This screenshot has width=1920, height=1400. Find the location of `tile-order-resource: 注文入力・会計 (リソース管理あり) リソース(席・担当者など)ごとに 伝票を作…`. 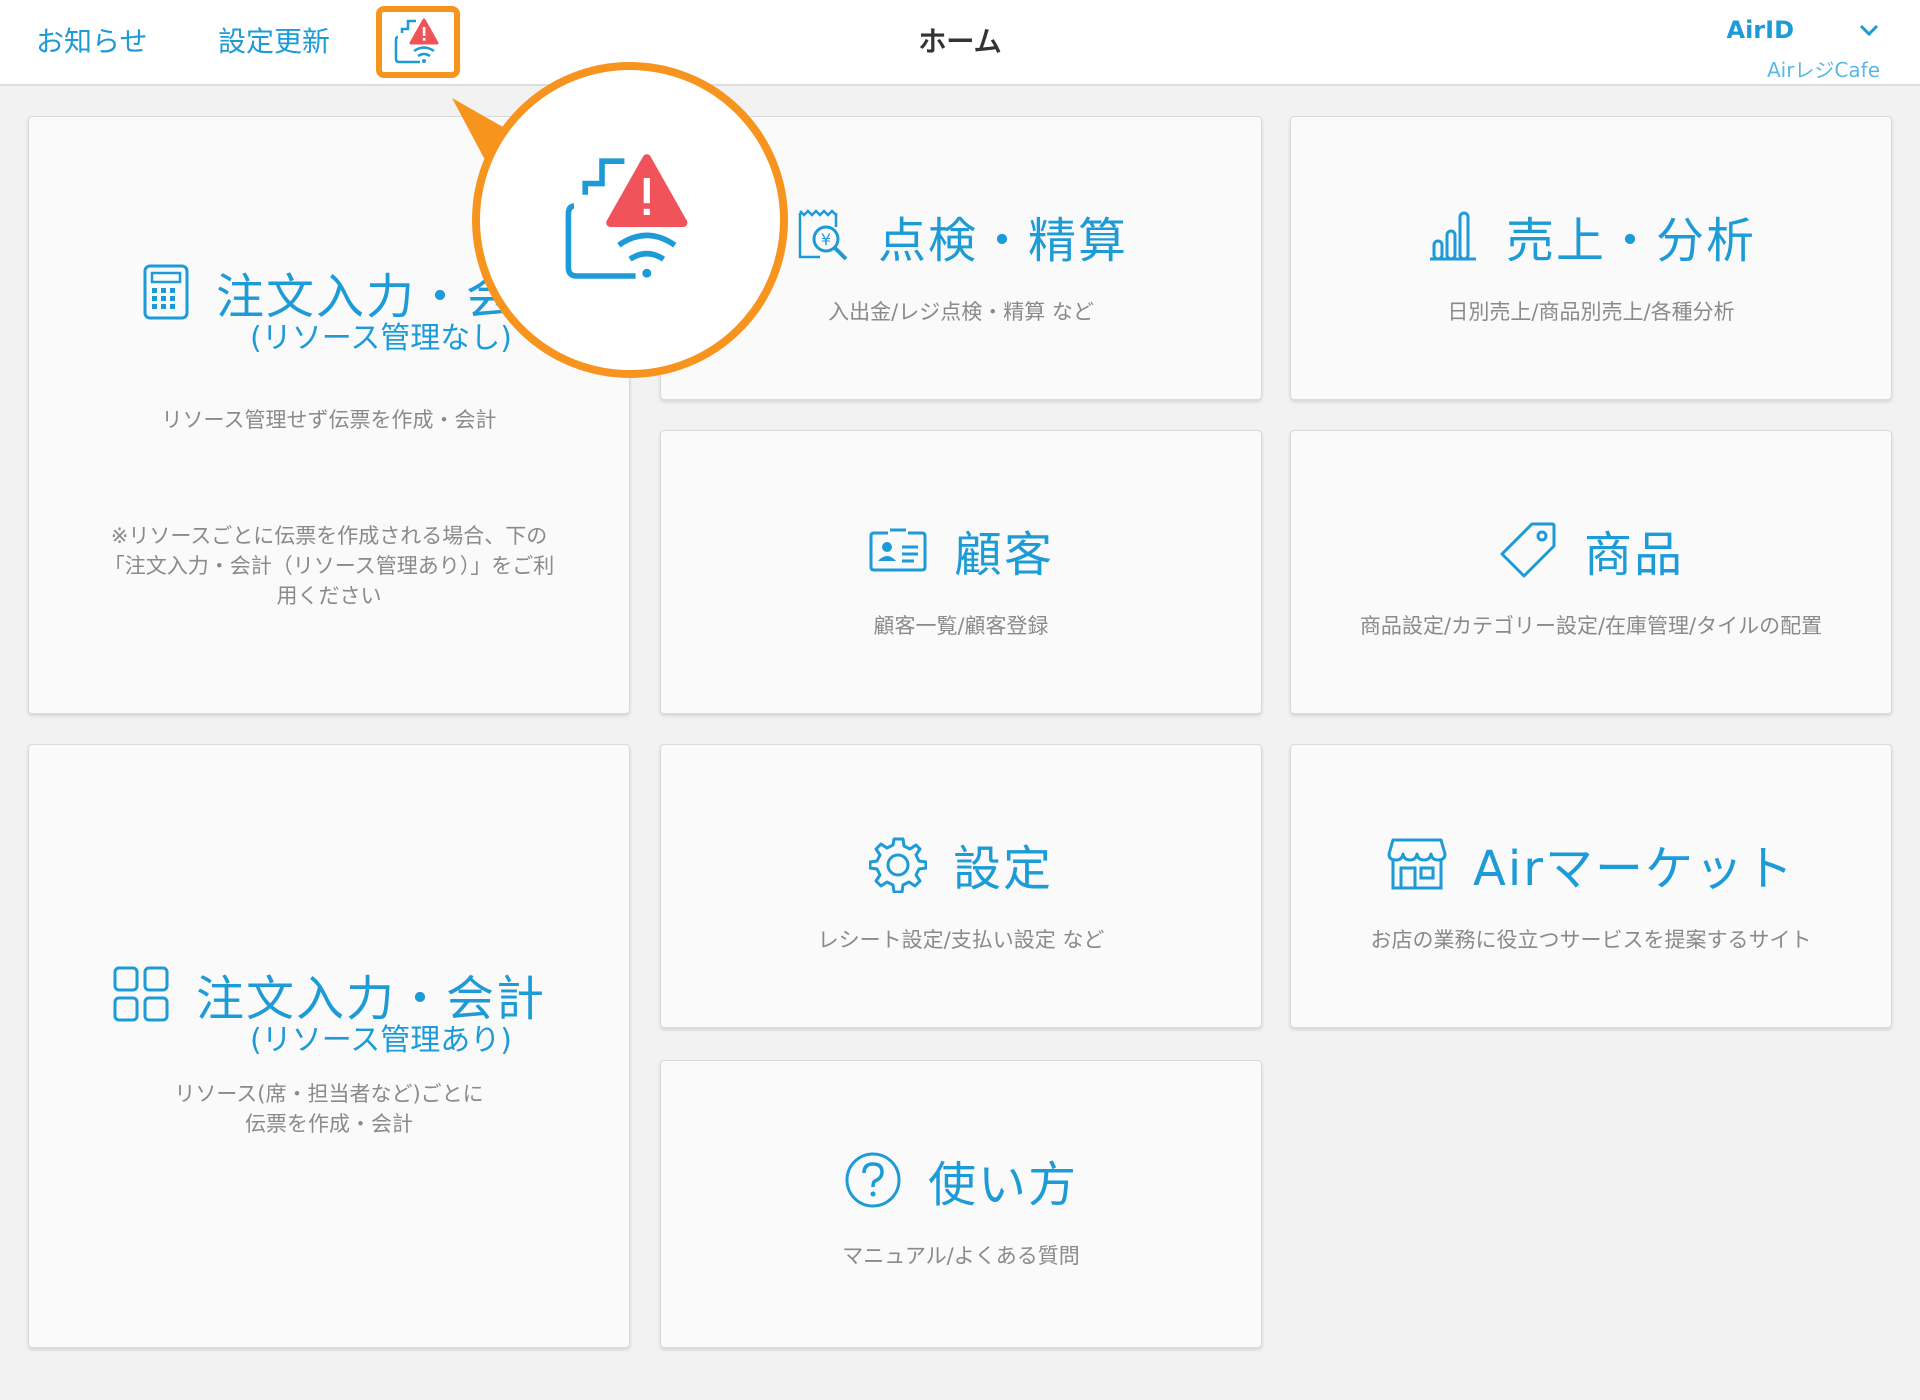

tile-order-resource: 注文入力・会計 (リソース管理あり) リソース(席・担当者など)ごとに 伝票を作… is located at coordinates (329, 1046).